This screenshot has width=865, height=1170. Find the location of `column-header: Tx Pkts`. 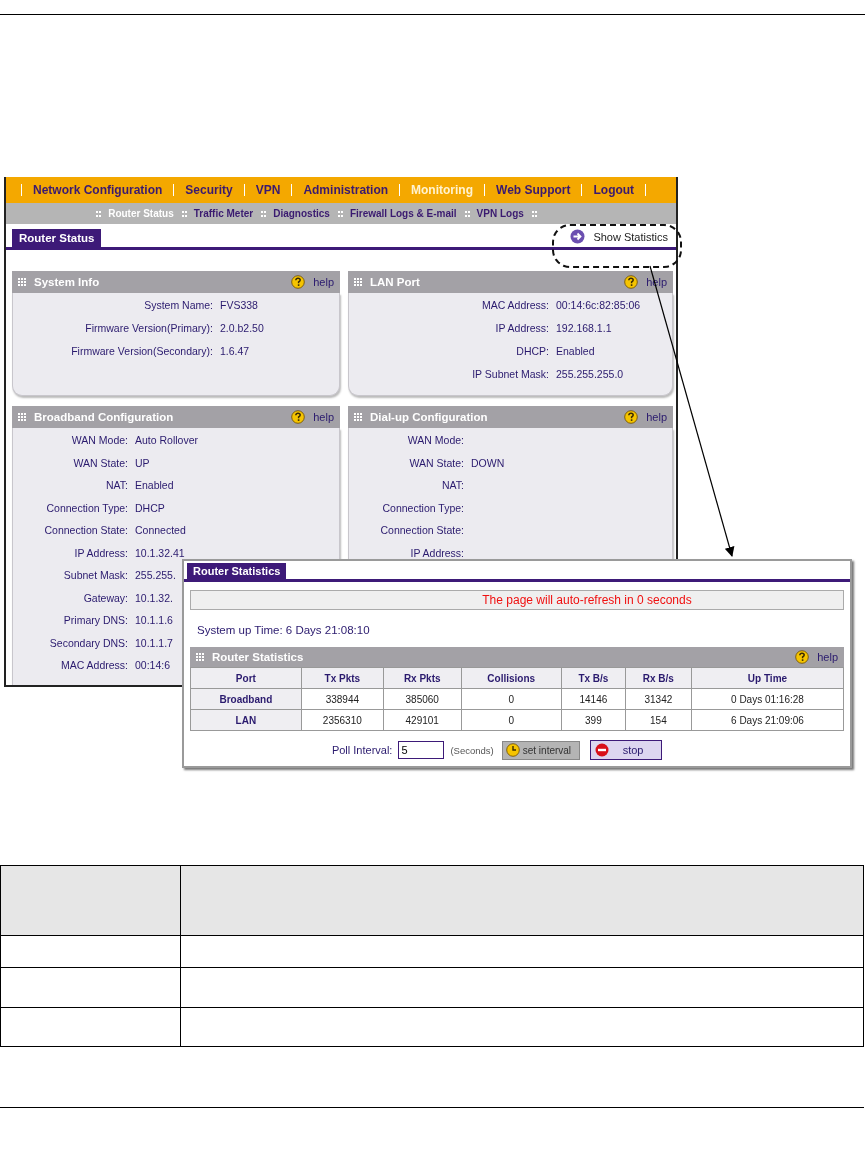

column-header: Tx Pkts is located at coordinates (342, 678).